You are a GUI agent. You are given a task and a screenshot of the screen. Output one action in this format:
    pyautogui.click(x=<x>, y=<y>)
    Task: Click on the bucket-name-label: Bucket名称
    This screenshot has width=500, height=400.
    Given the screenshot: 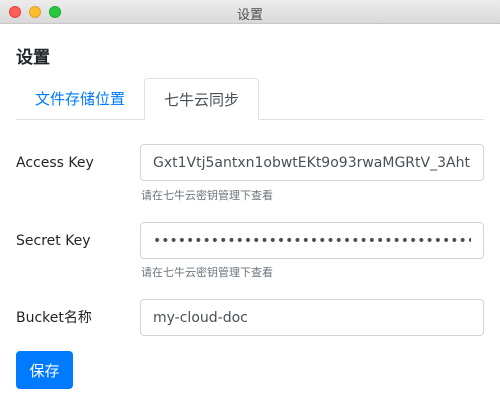 What is the action you would take?
    pyautogui.click(x=54, y=318)
    